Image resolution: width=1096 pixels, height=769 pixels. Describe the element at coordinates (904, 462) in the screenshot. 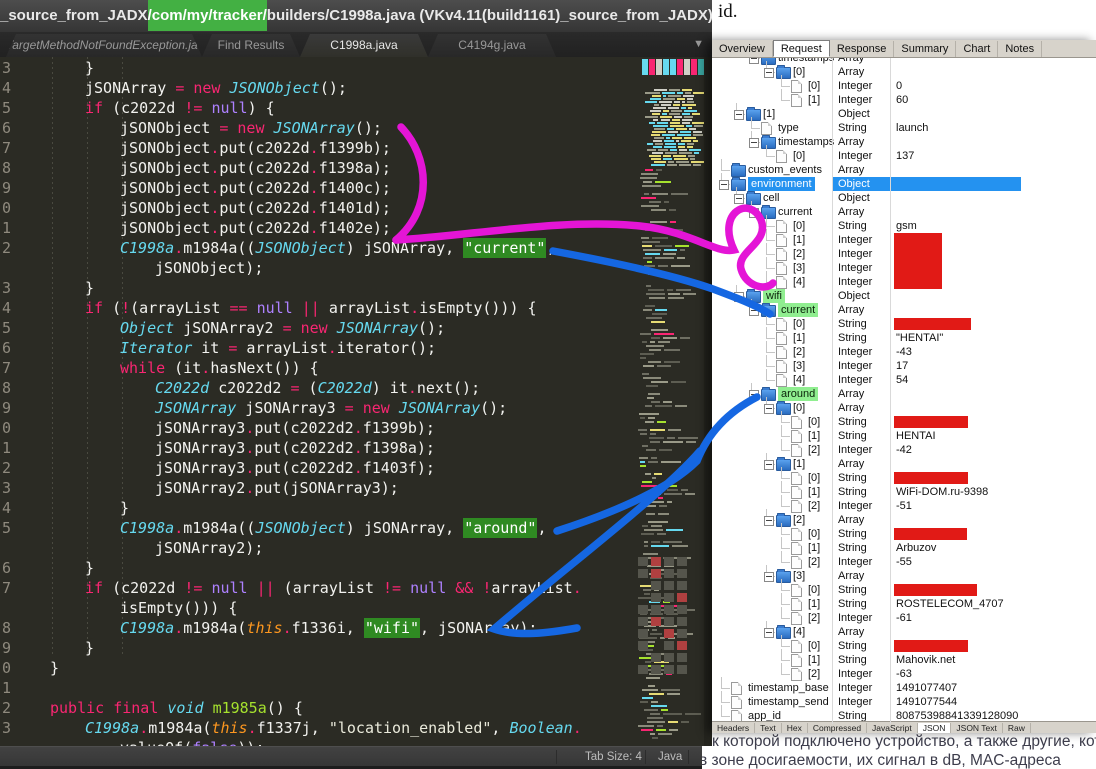

I see `tree-row-1: [1] Array` at that location.